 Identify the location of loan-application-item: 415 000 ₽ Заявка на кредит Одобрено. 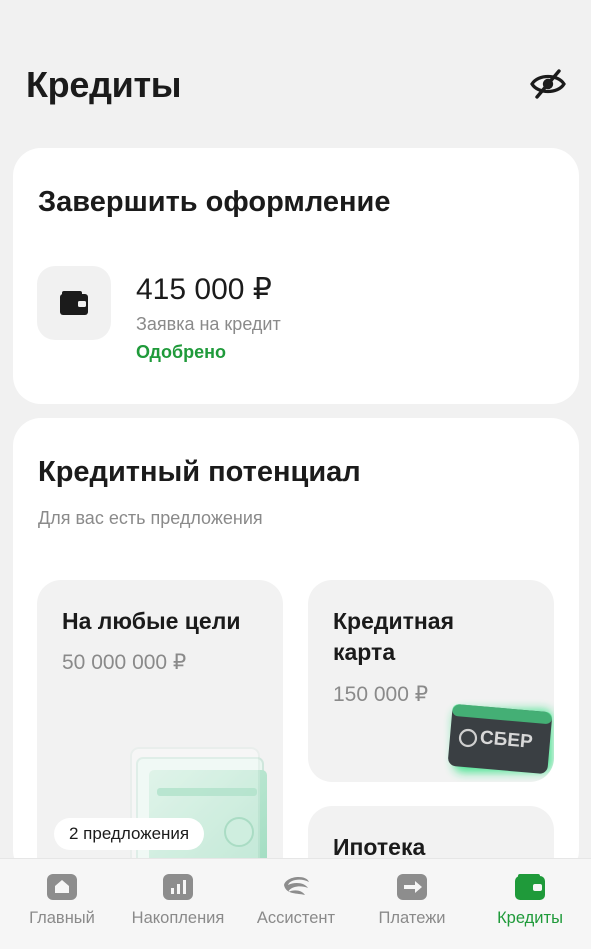
(297, 316).